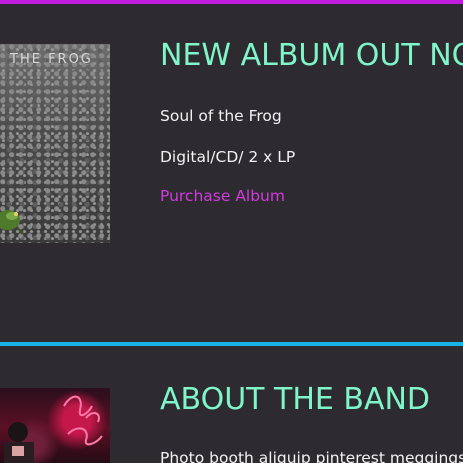  What do you see at coordinates (295, 399) in the screenshot?
I see `about-section-title: ABOUT THE BAND` at bounding box center [295, 399].